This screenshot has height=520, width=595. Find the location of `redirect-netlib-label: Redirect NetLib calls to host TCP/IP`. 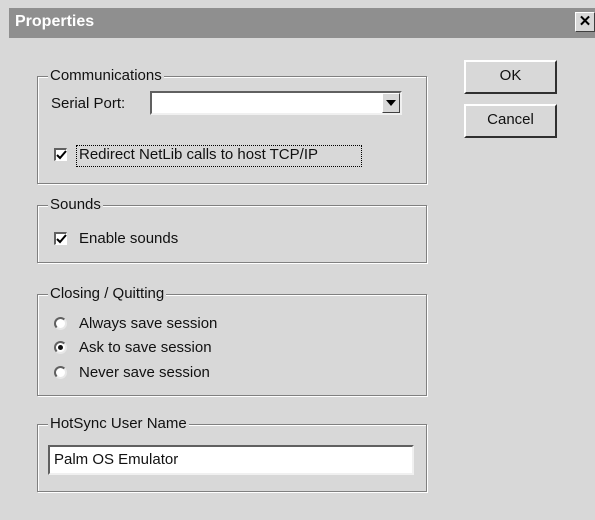

redirect-netlib-label: Redirect NetLib calls to host TCP/IP is located at coordinates (198, 155).